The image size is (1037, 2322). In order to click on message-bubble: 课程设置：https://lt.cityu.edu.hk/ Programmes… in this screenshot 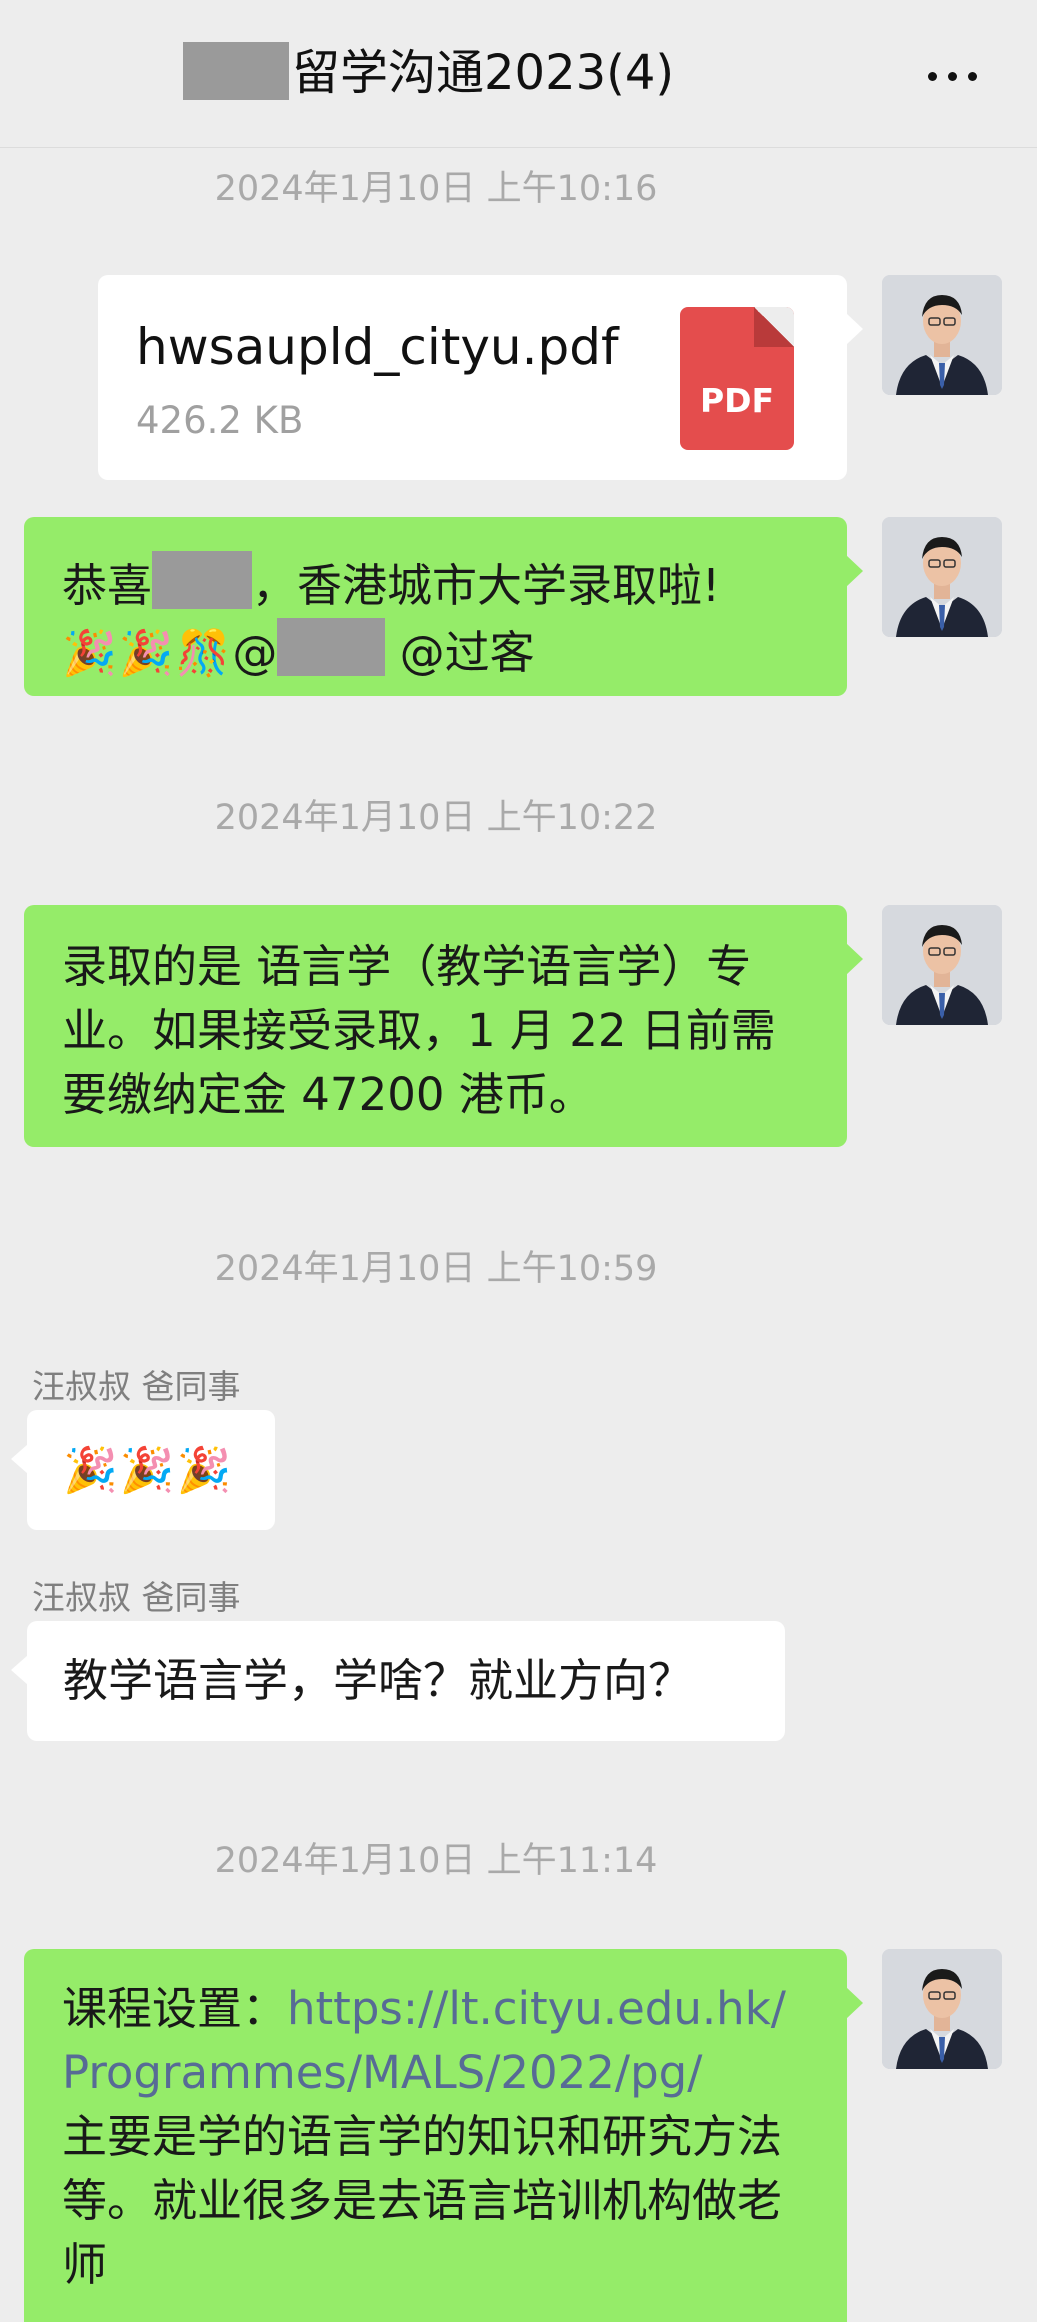, I will do `click(443, 2135)`.